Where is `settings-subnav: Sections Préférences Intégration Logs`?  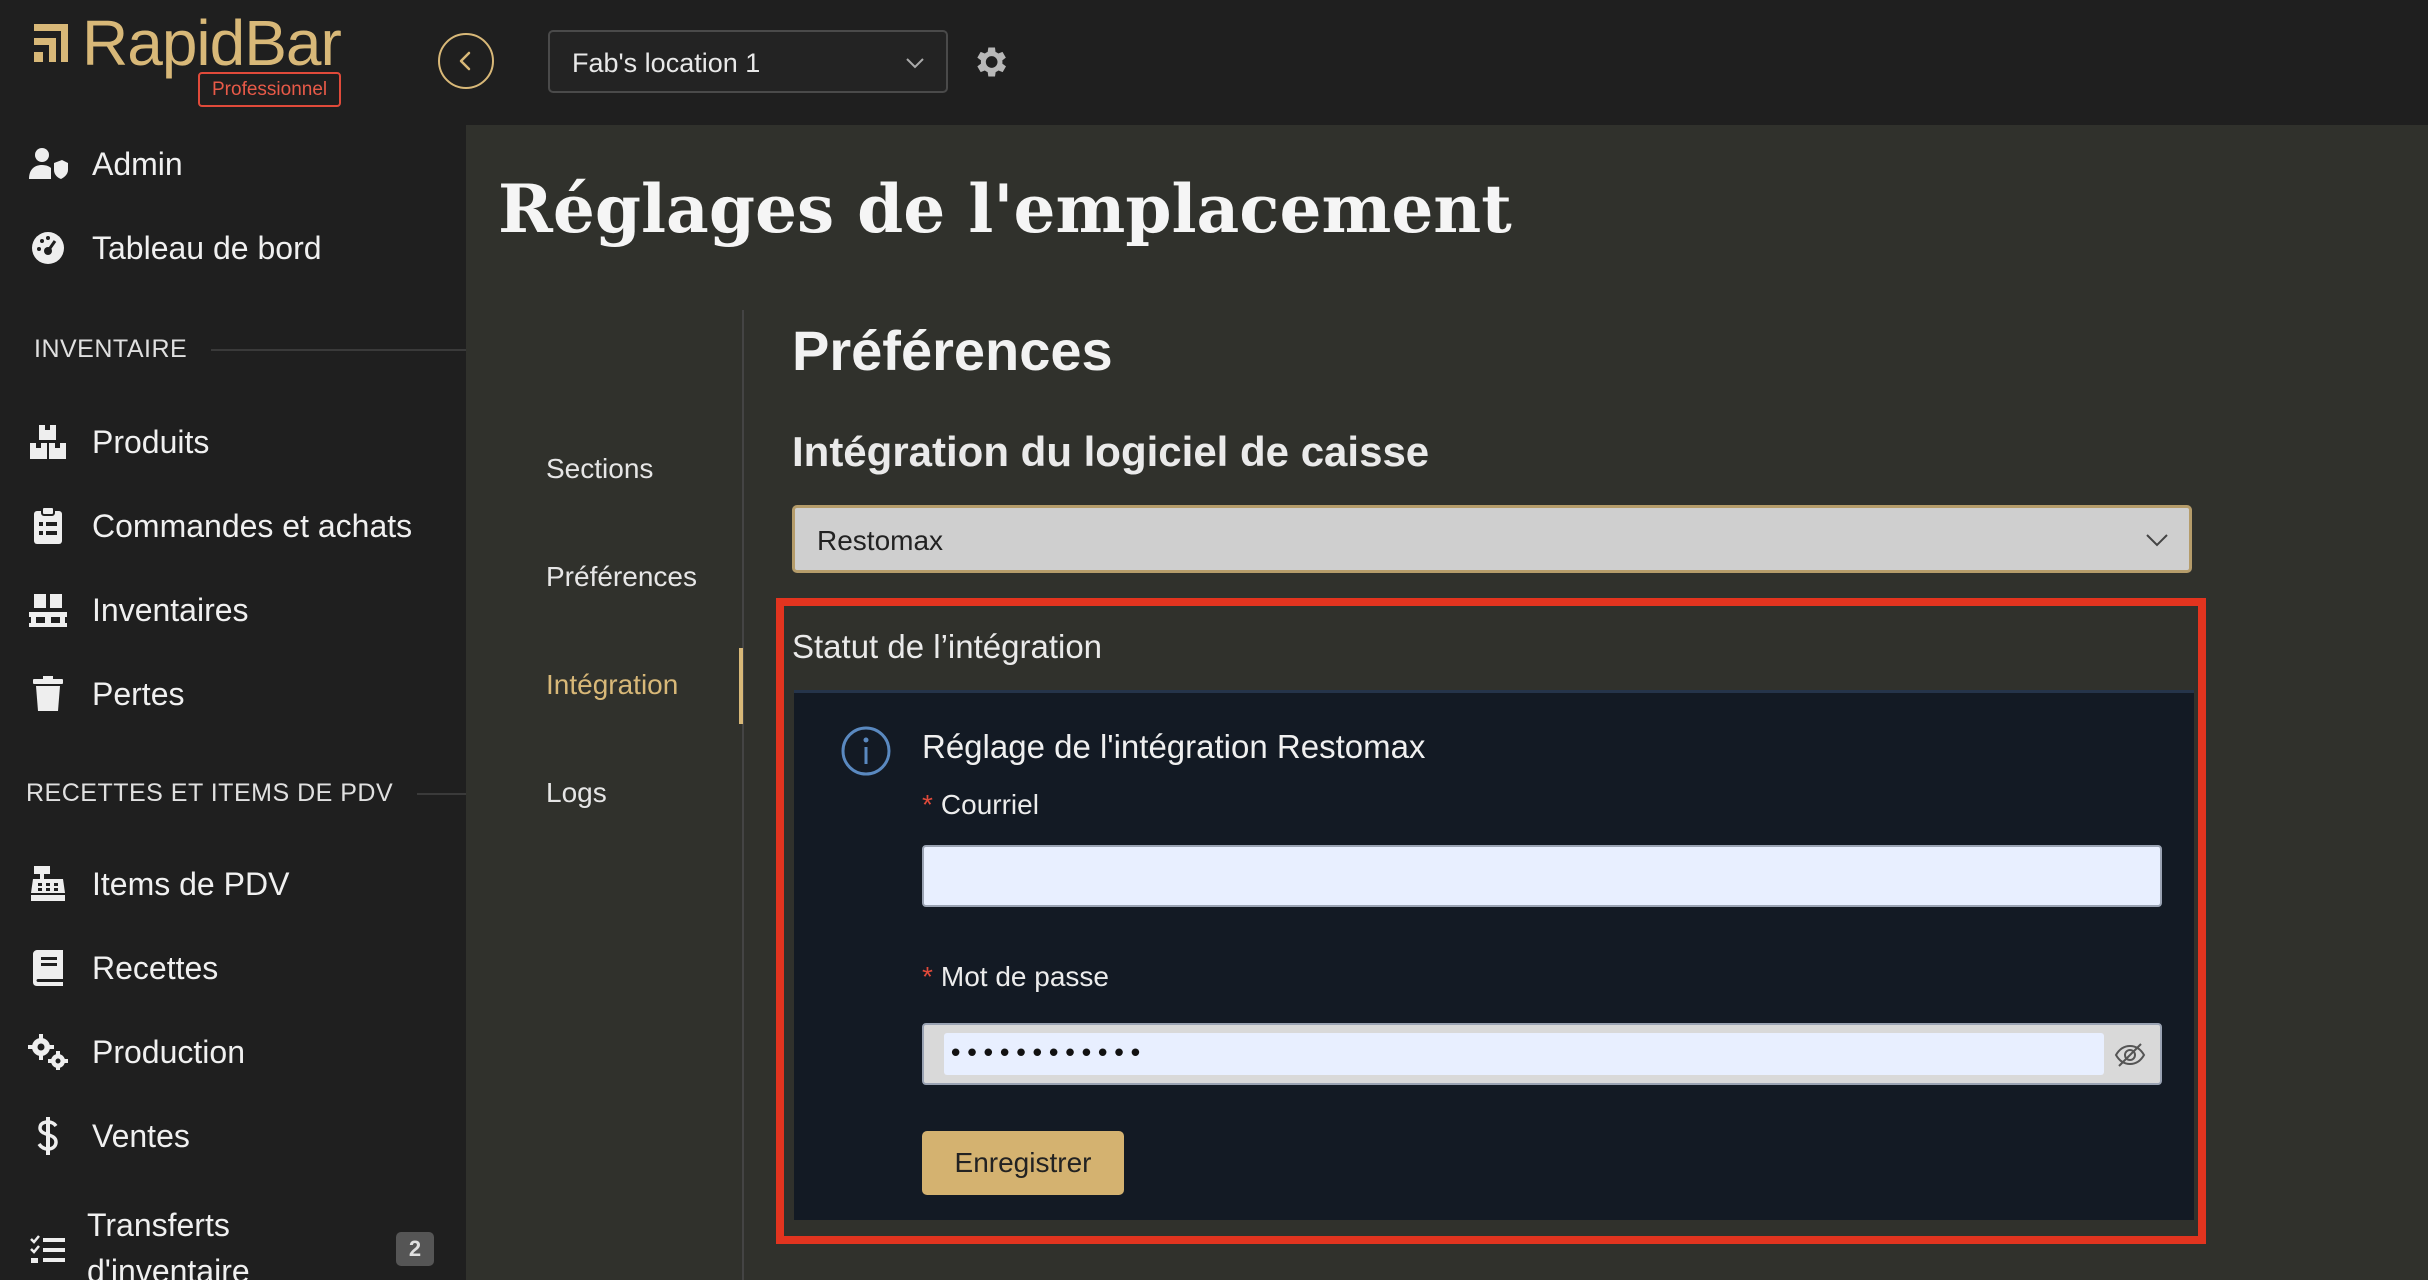
settings-subnav: Sections Préférences Intégration Logs is located at coordinates (605, 795).